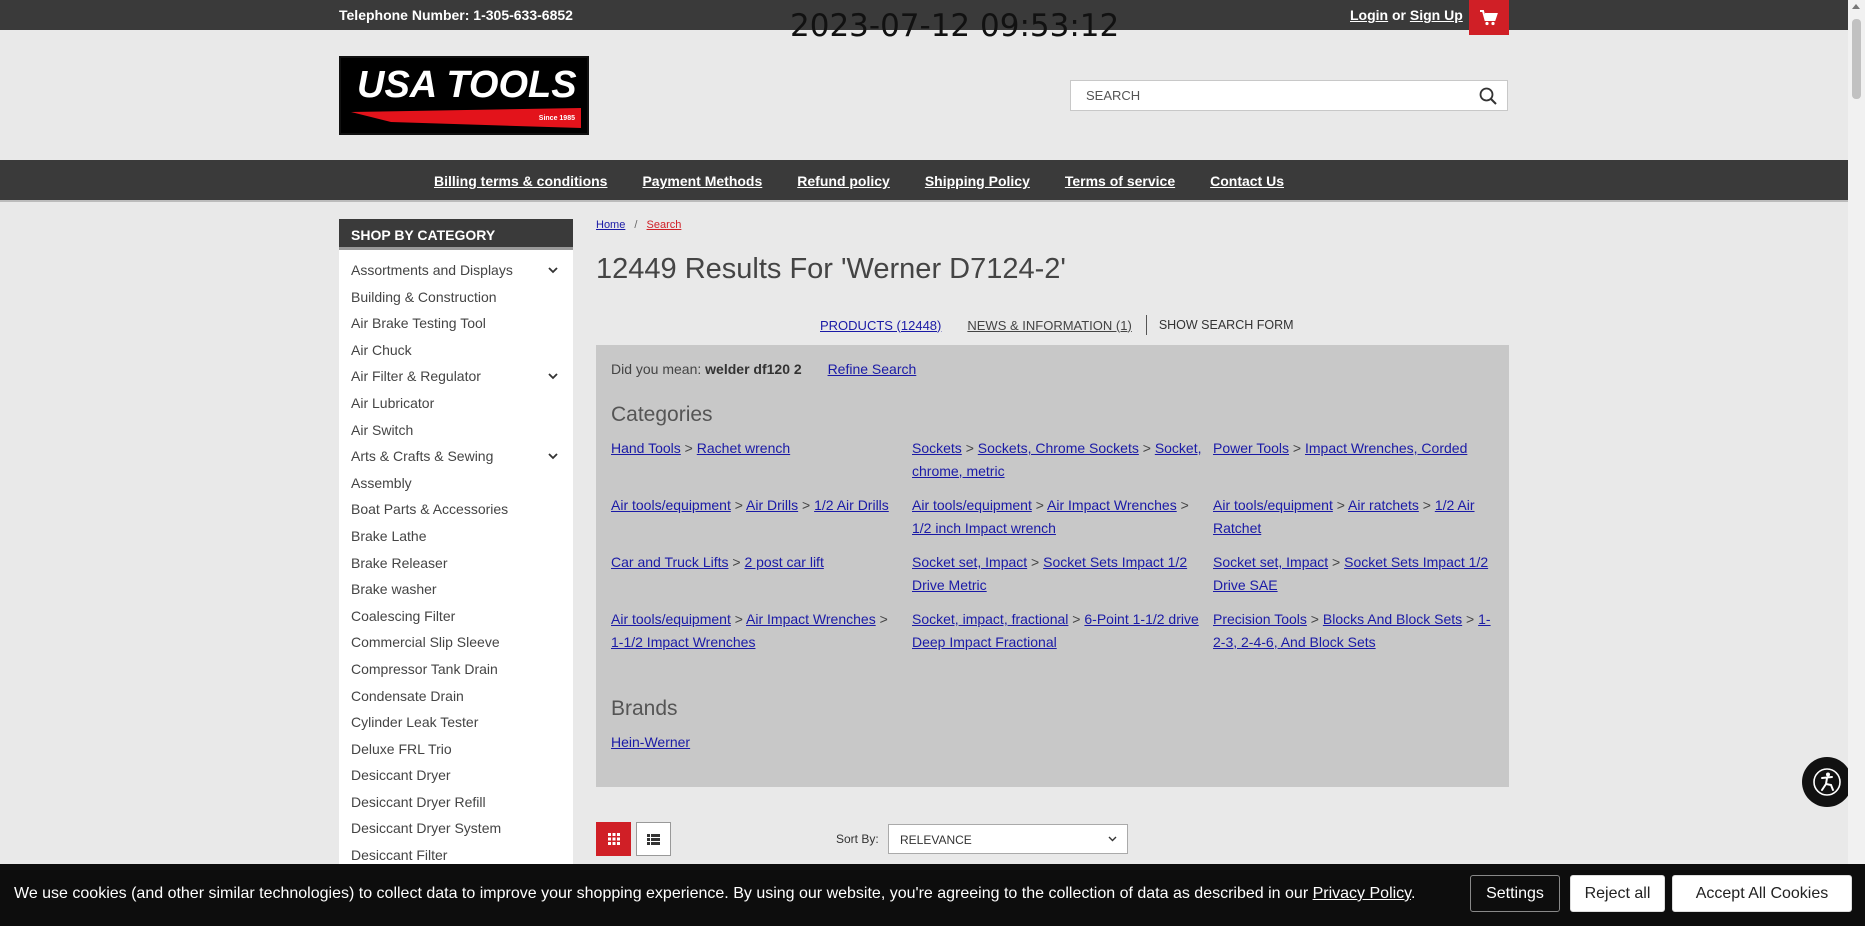 Image resolution: width=1865 pixels, height=926 pixels. What do you see at coordinates (1369, 15) in the screenshot?
I see `login-link: Login` at bounding box center [1369, 15].